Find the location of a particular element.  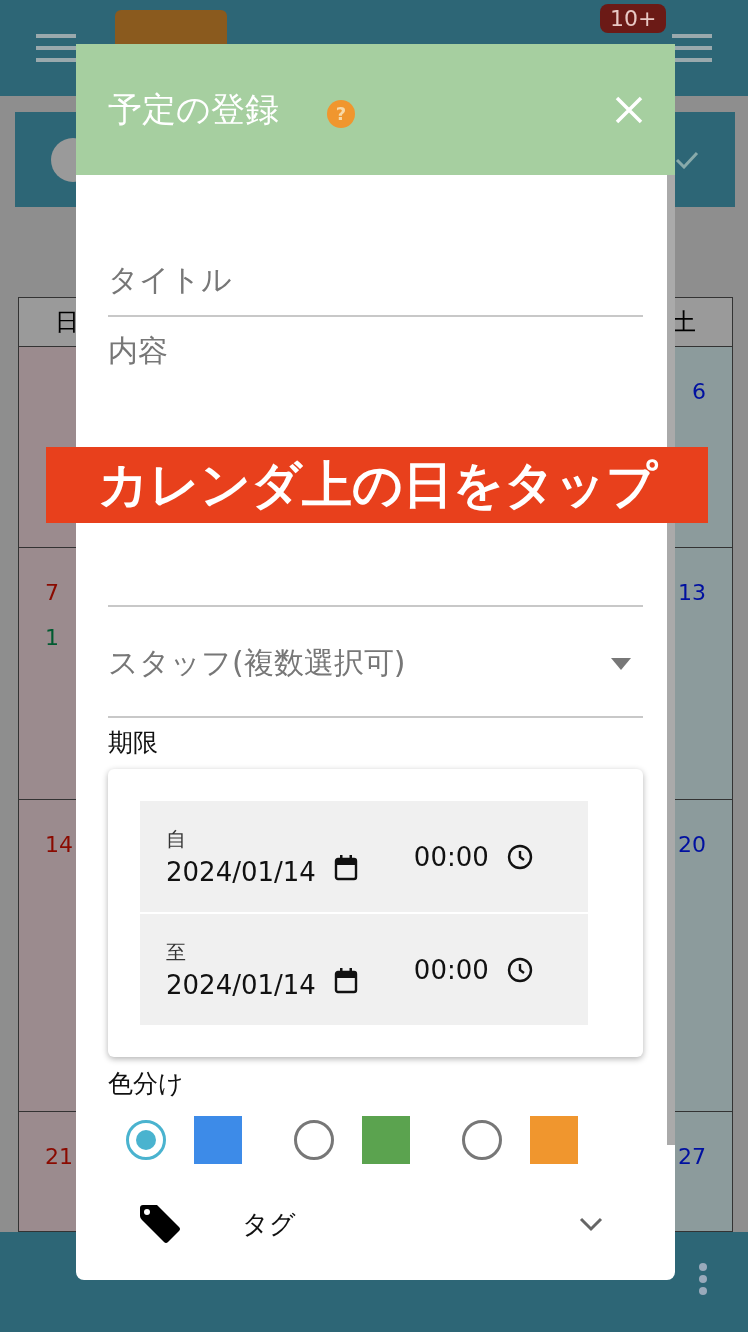

date-time-field: 自 2024/01/14 00:00 is located at coordinates (364, 856).